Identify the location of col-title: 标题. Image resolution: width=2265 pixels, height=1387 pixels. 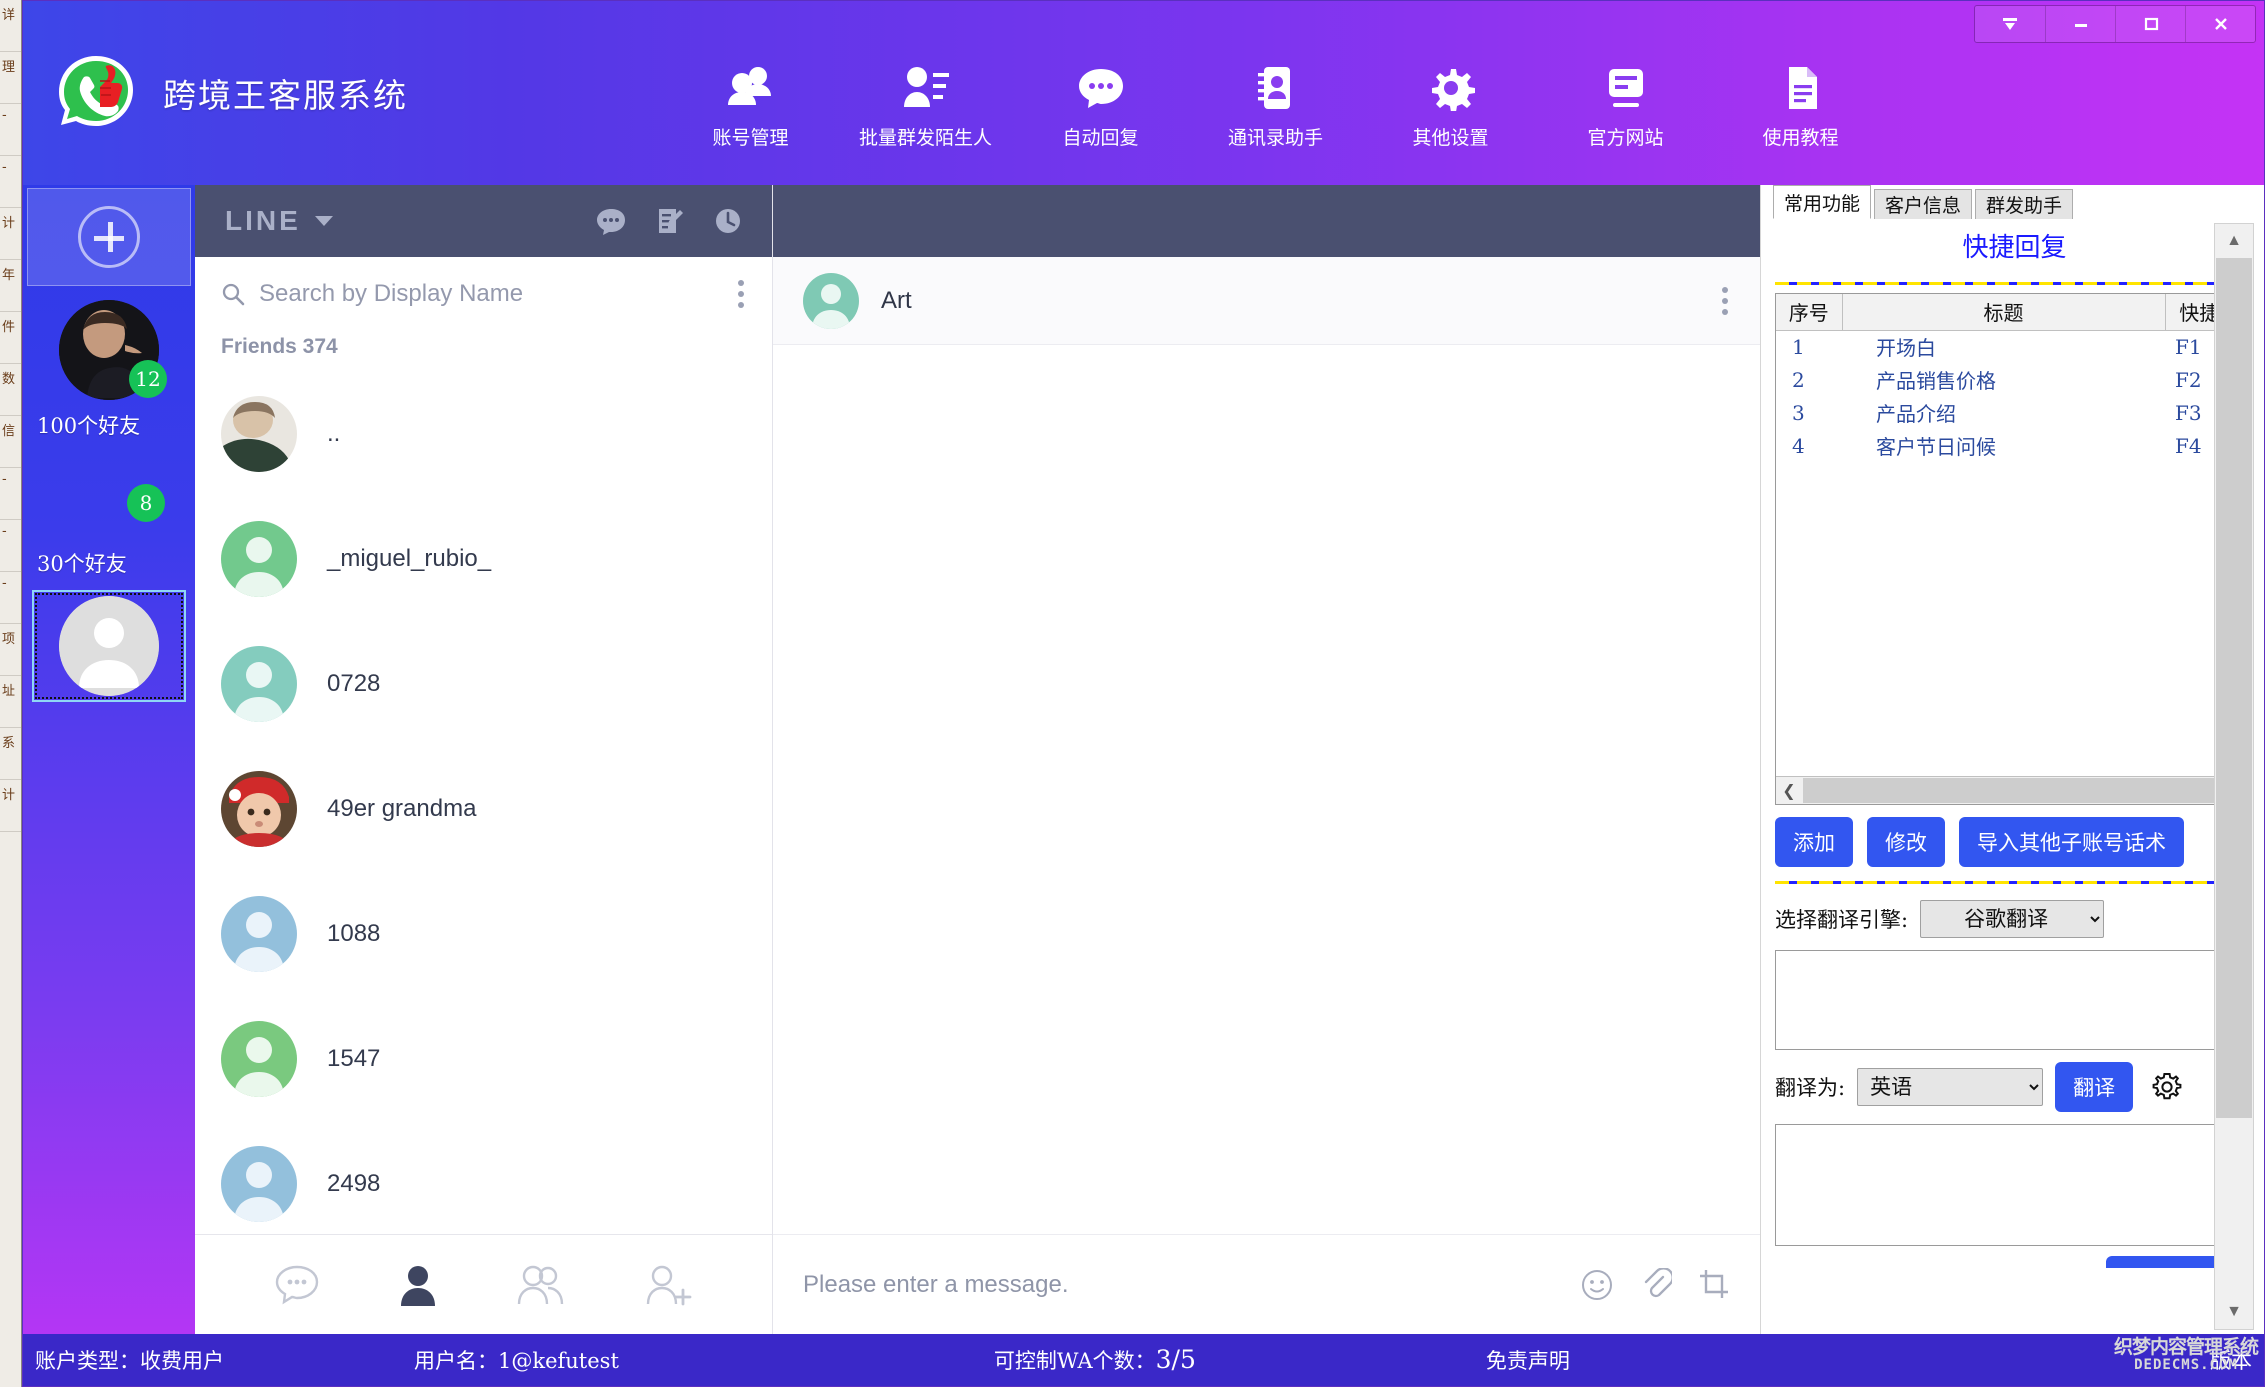
(2004, 312).